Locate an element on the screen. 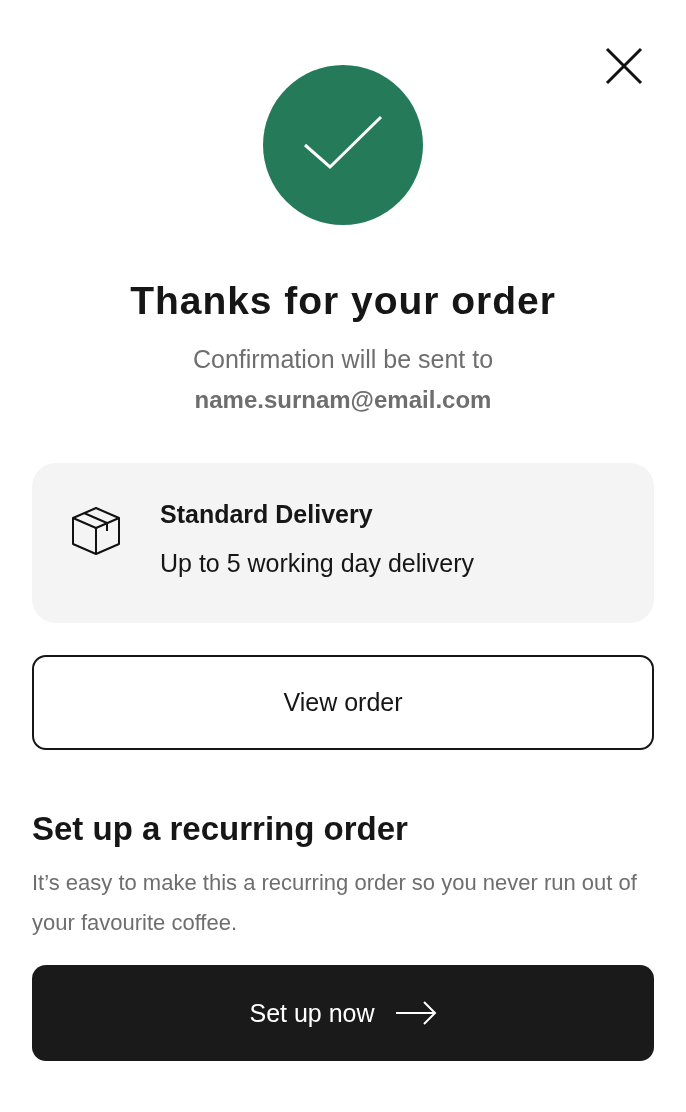 Image resolution: width=686 pixels, height=1112 pixels. recurring-heading: Set up a recurring order is located at coordinates (220, 829).